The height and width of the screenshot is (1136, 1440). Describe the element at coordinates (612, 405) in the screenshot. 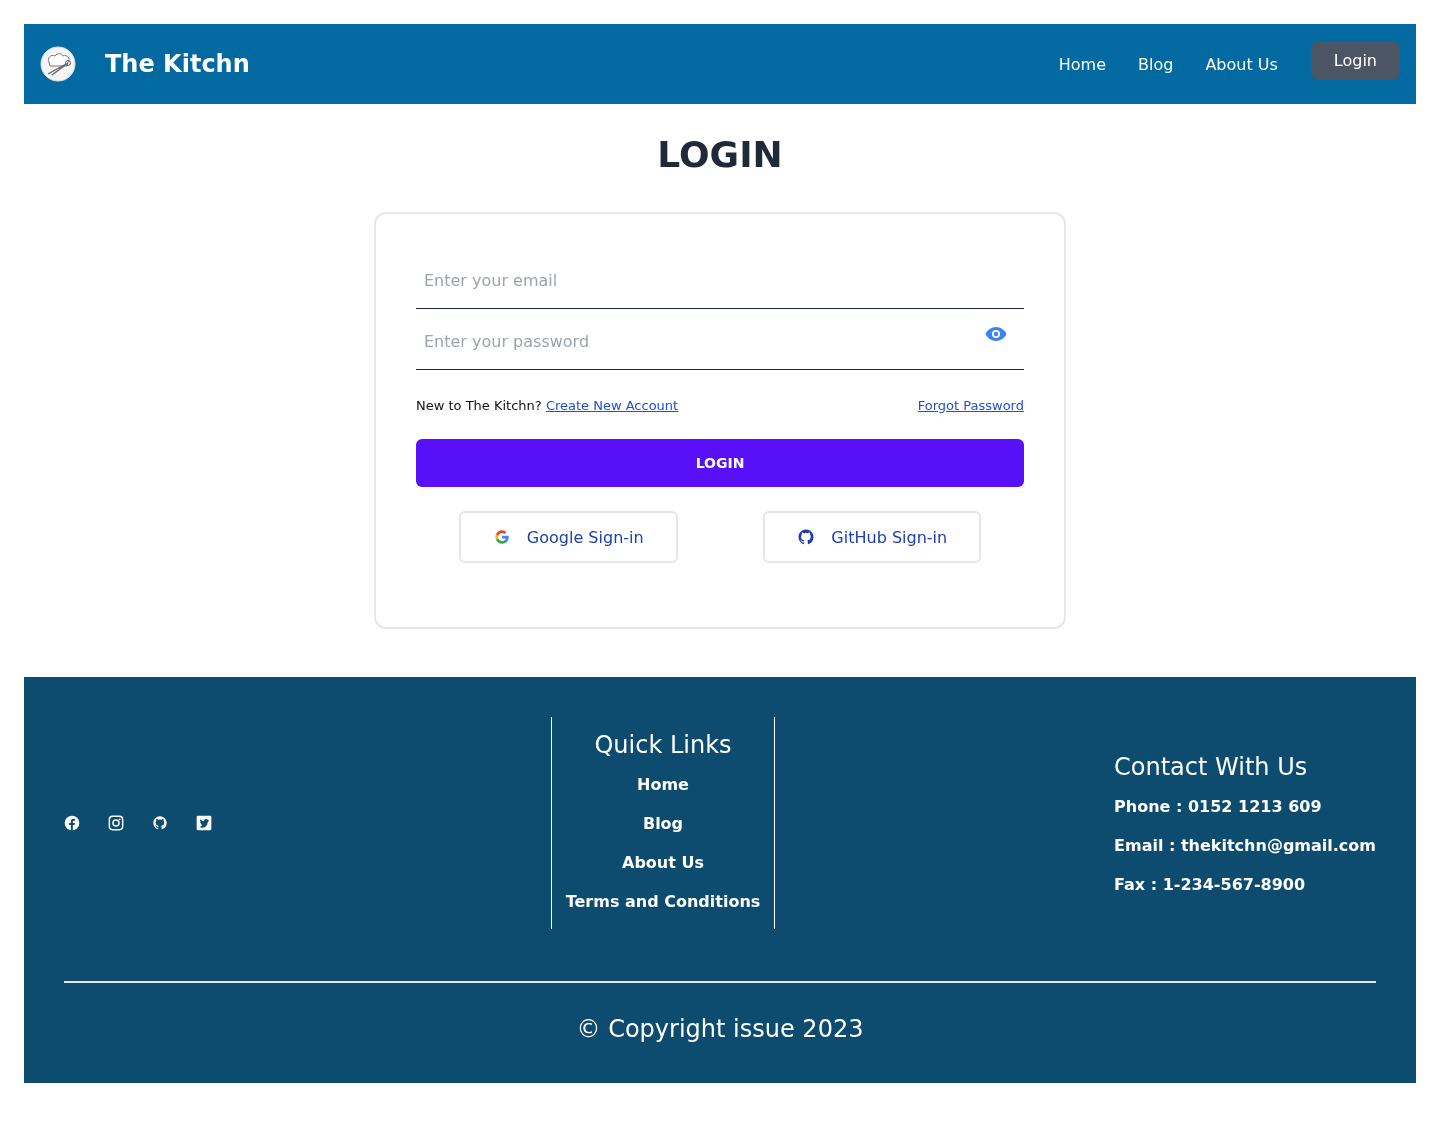

I see `create-account-link: Create New Account` at that location.